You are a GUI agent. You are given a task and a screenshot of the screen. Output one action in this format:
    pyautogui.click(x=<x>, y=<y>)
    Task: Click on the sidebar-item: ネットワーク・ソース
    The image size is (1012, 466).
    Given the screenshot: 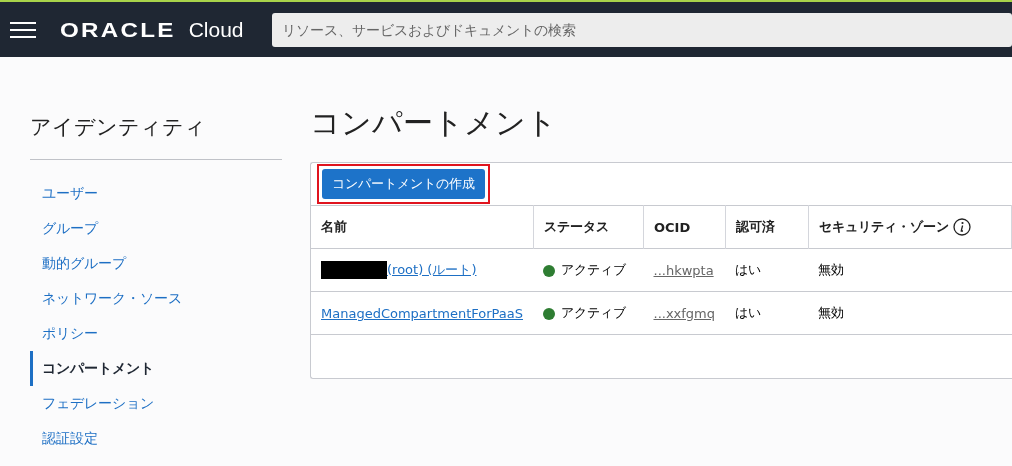 What is the action you would take?
    pyautogui.click(x=156, y=298)
    